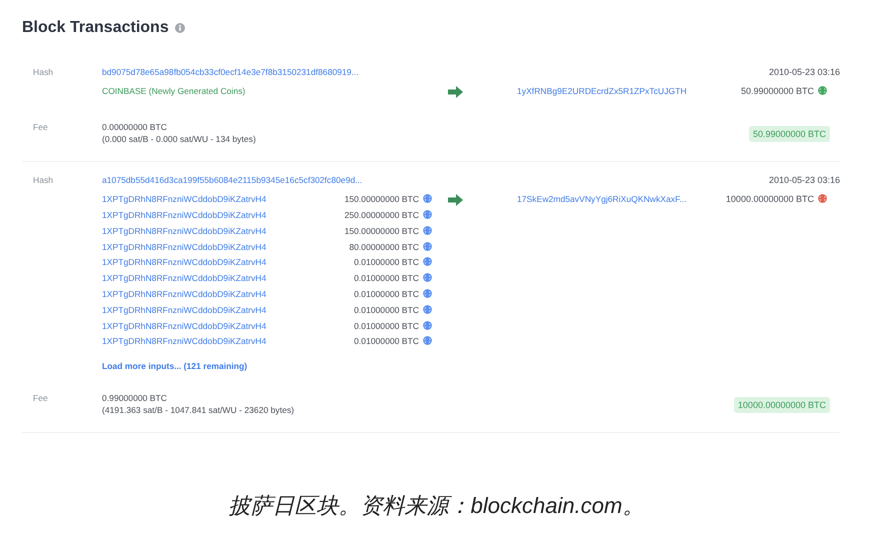 The width and height of the screenshot is (873, 533). What do you see at coordinates (179, 140) in the screenshot?
I see `fee-detail: (0.000 sat/B - 0.000 sat/WU - 134 bytes)` at bounding box center [179, 140].